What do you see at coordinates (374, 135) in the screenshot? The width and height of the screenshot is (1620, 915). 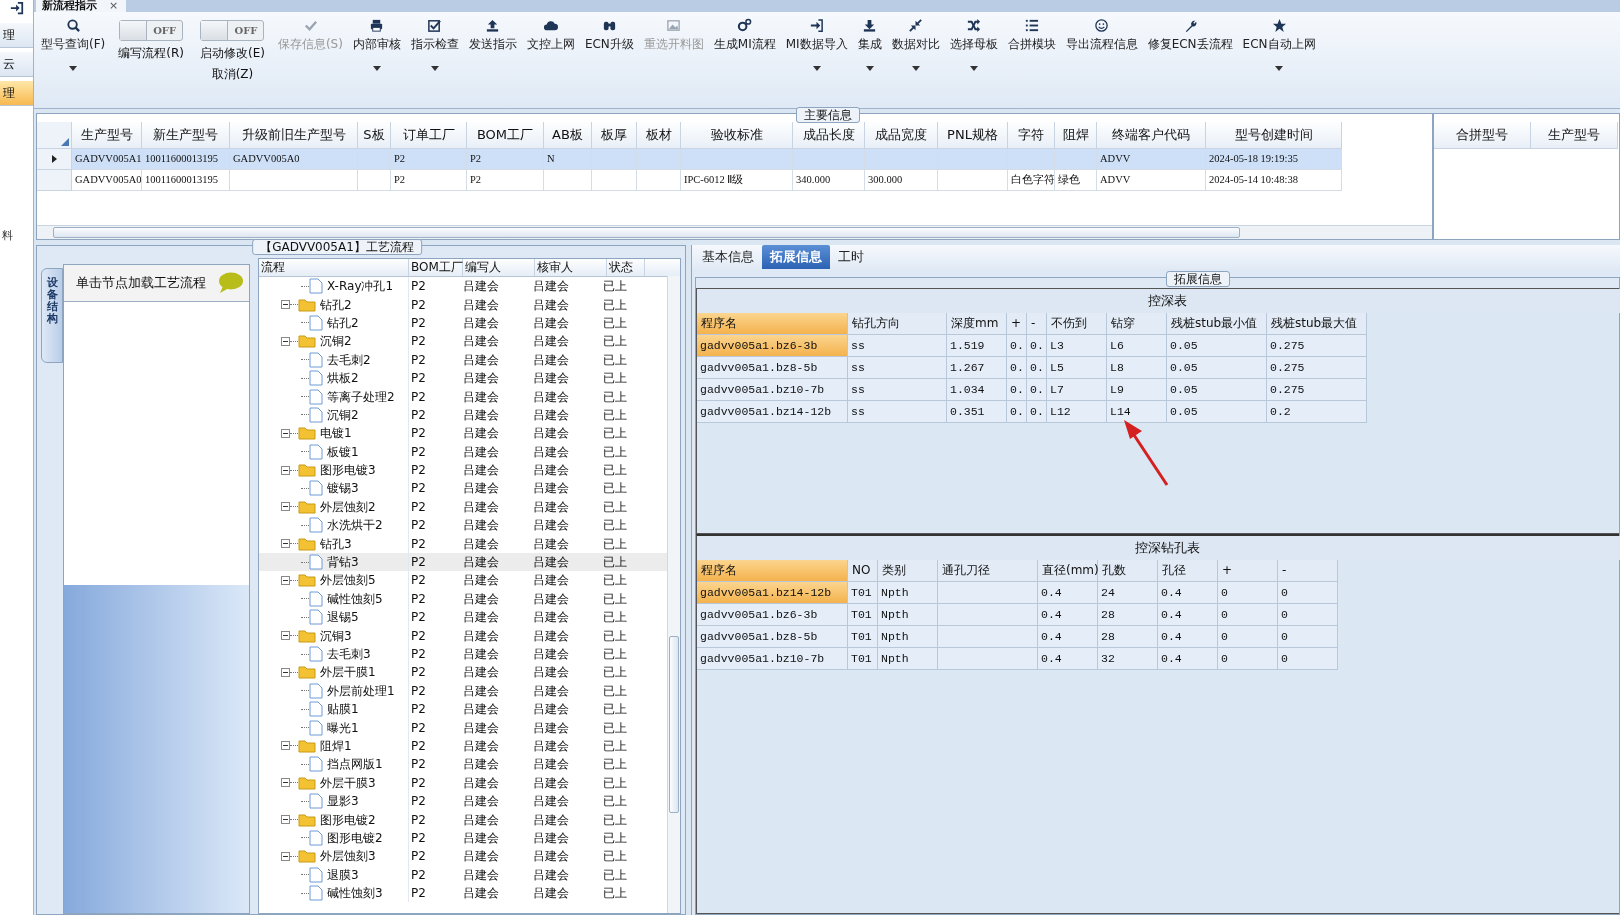 I see `column-header: S板` at bounding box center [374, 135].